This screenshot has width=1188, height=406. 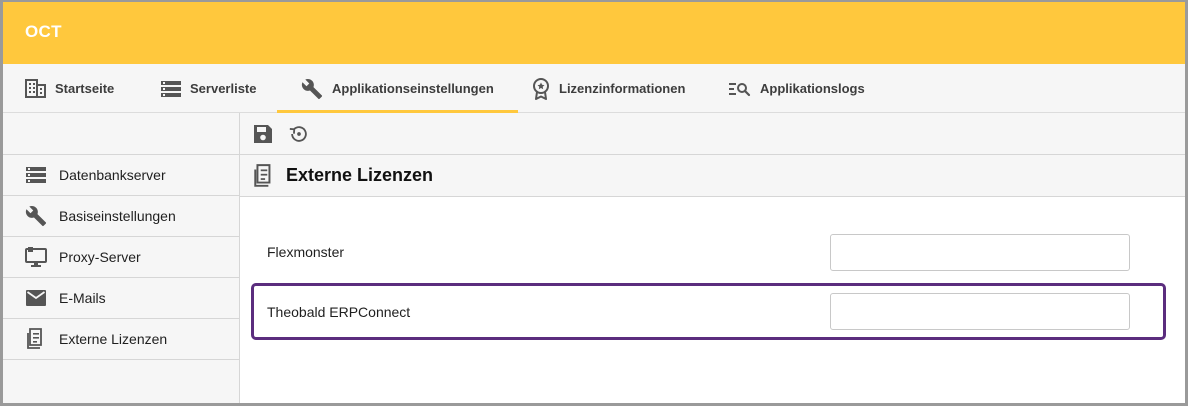 What do you see at coordinates (112, 175) in the screenshot?
I see `sidebar-item-label: Datenbankserver` at bounding box center [112, 175].